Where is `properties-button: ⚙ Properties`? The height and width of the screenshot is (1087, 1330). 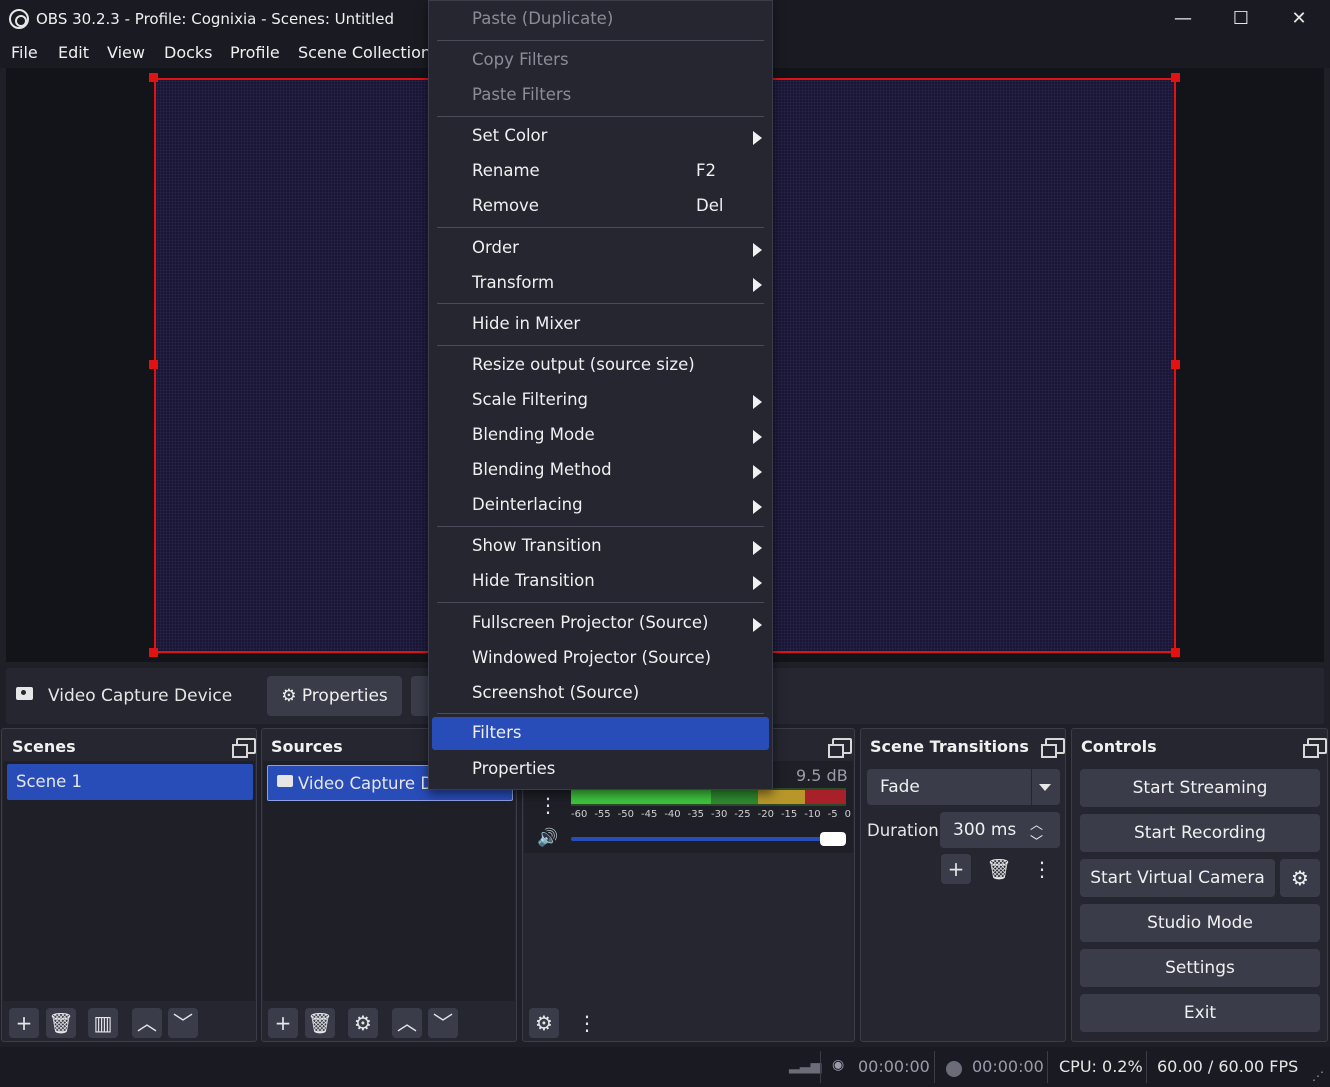 properties-button: ⚙ Properties is located at coordinates (334, 696).